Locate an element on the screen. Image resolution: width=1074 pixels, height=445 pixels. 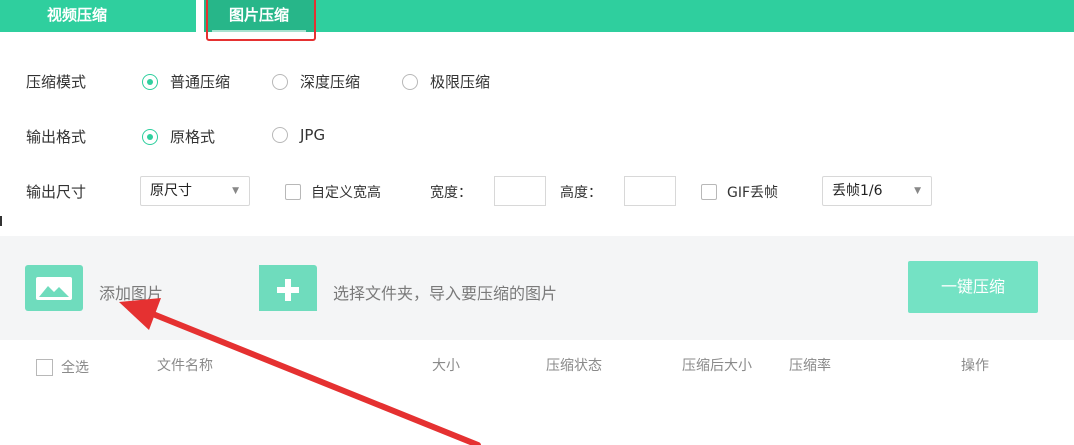
radio-original-format: 原格式 is located at coordinates (178, 136).